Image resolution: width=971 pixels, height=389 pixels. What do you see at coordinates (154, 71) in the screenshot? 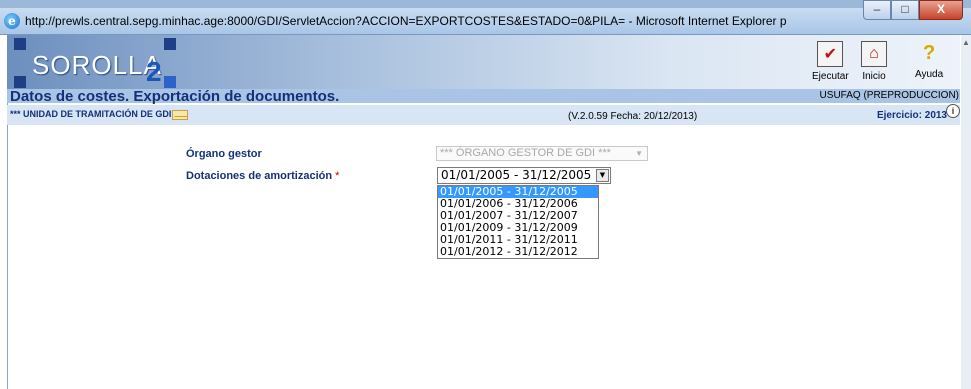
I see `logo-number: 2` at bounding box center [154, 71].